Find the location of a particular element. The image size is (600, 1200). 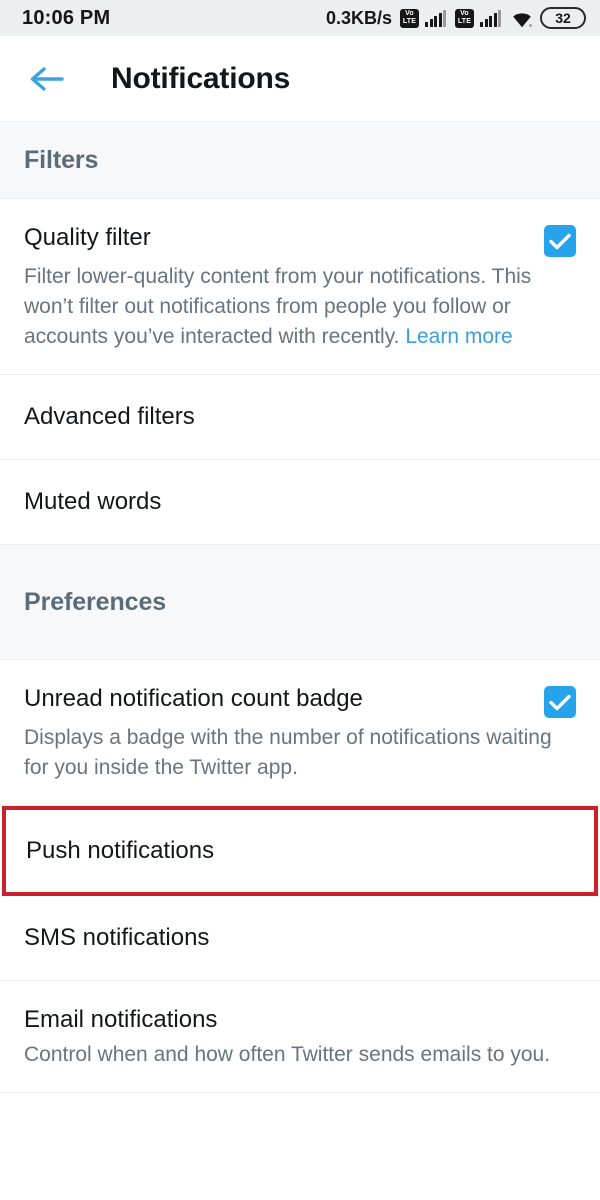

wifi-icon is located at coordinates (522, 18).